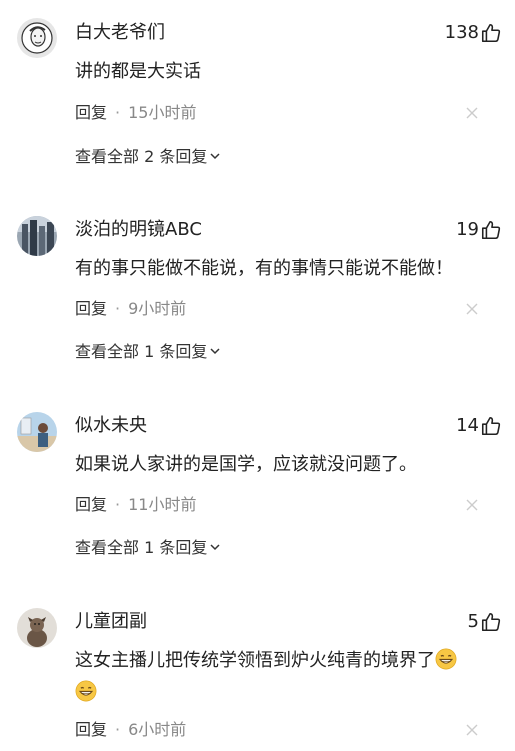 The height and width of the screenshot is (751, 515). I want to click on like-count: 138, so click(461, 32).